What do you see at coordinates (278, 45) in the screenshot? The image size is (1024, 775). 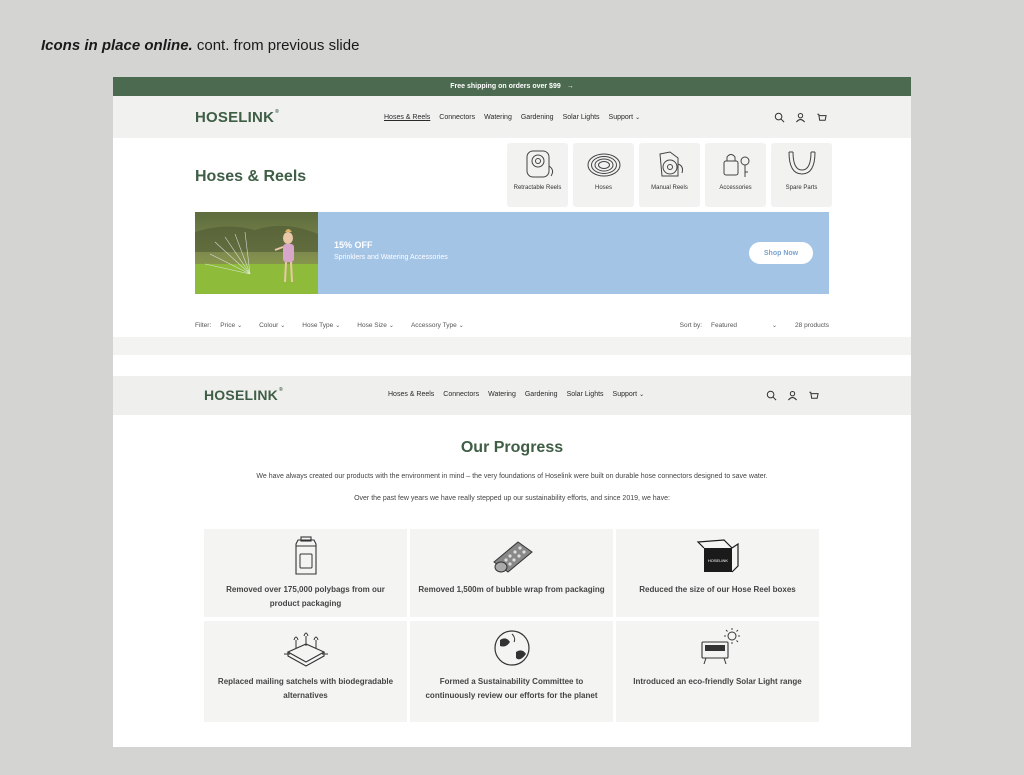 I see `caption-rest: cont. from previous slide` at bounding box center [278, 45].